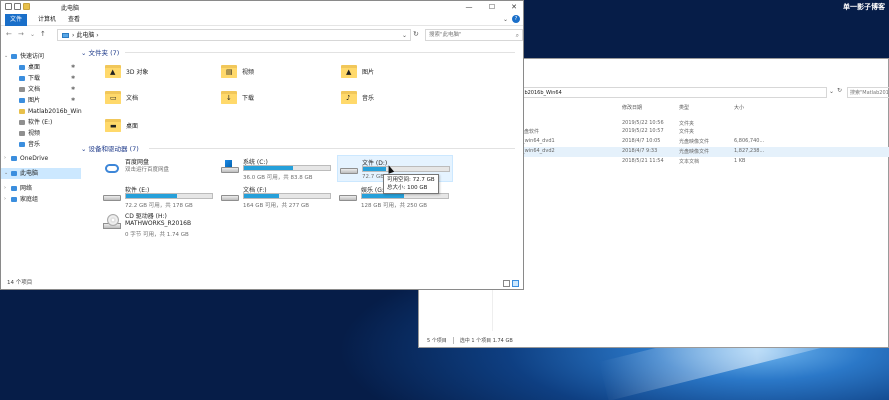 The width and height of the screenshot is (889, 400). I want to click on disk-drive-tile: 软件 (E:) 72.2 GB 可用，共 178 GB, so click(159, 196).